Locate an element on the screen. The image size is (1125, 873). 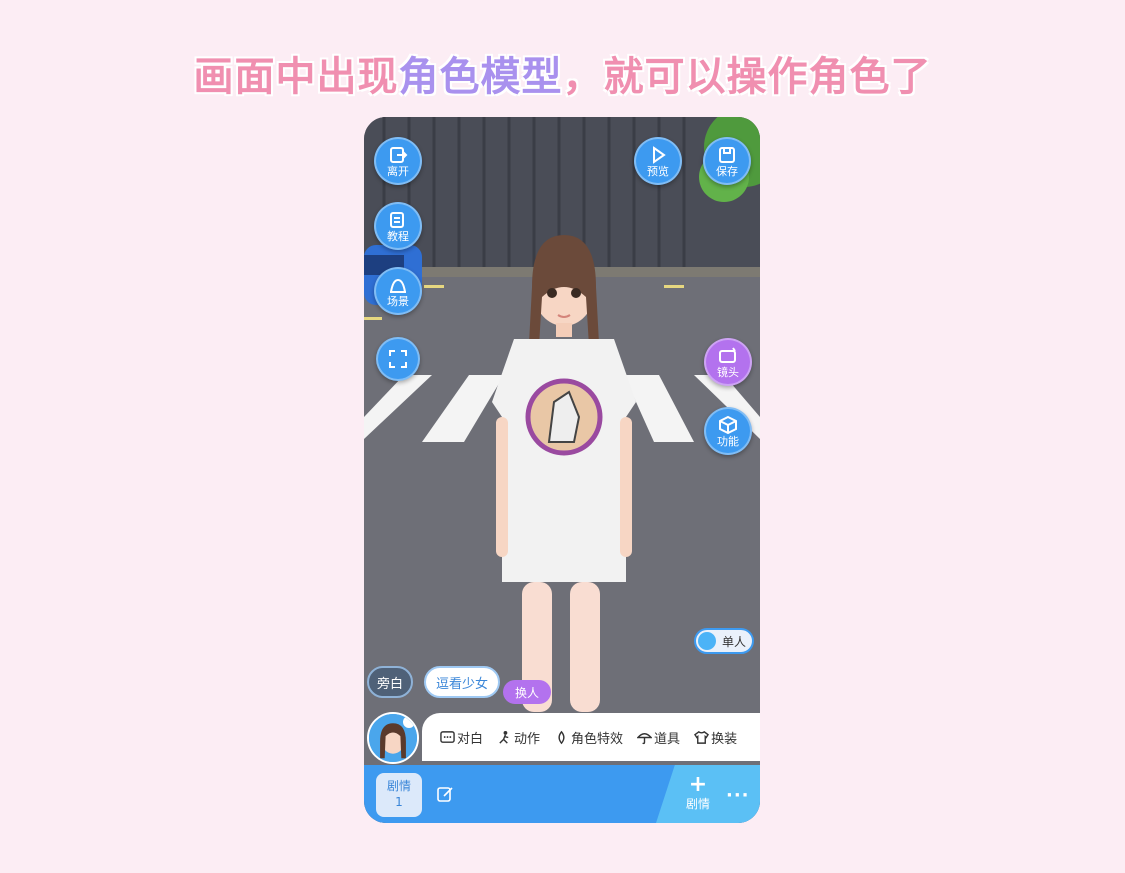
add-plot-button: + 剧情 is located at coordinates (698, 792).